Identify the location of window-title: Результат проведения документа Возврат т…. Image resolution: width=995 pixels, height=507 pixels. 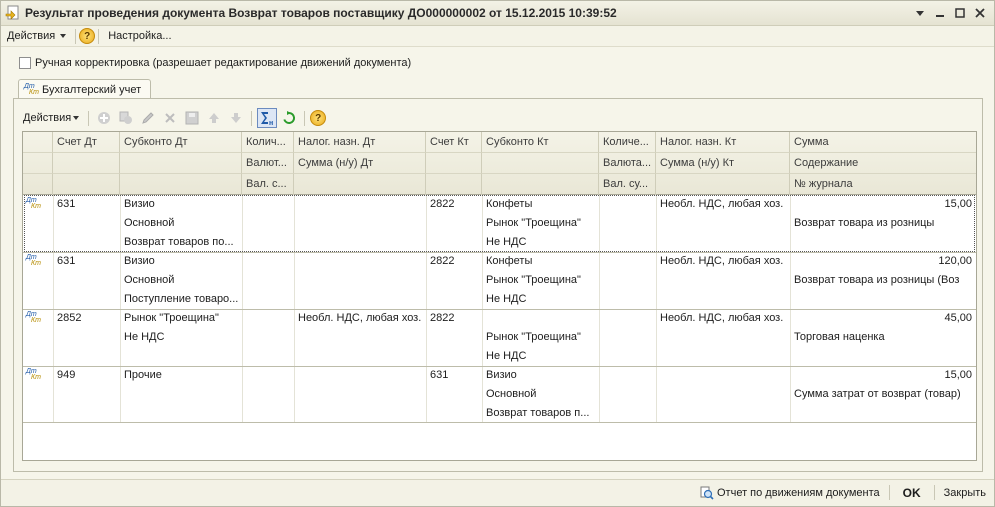
(321, 13).